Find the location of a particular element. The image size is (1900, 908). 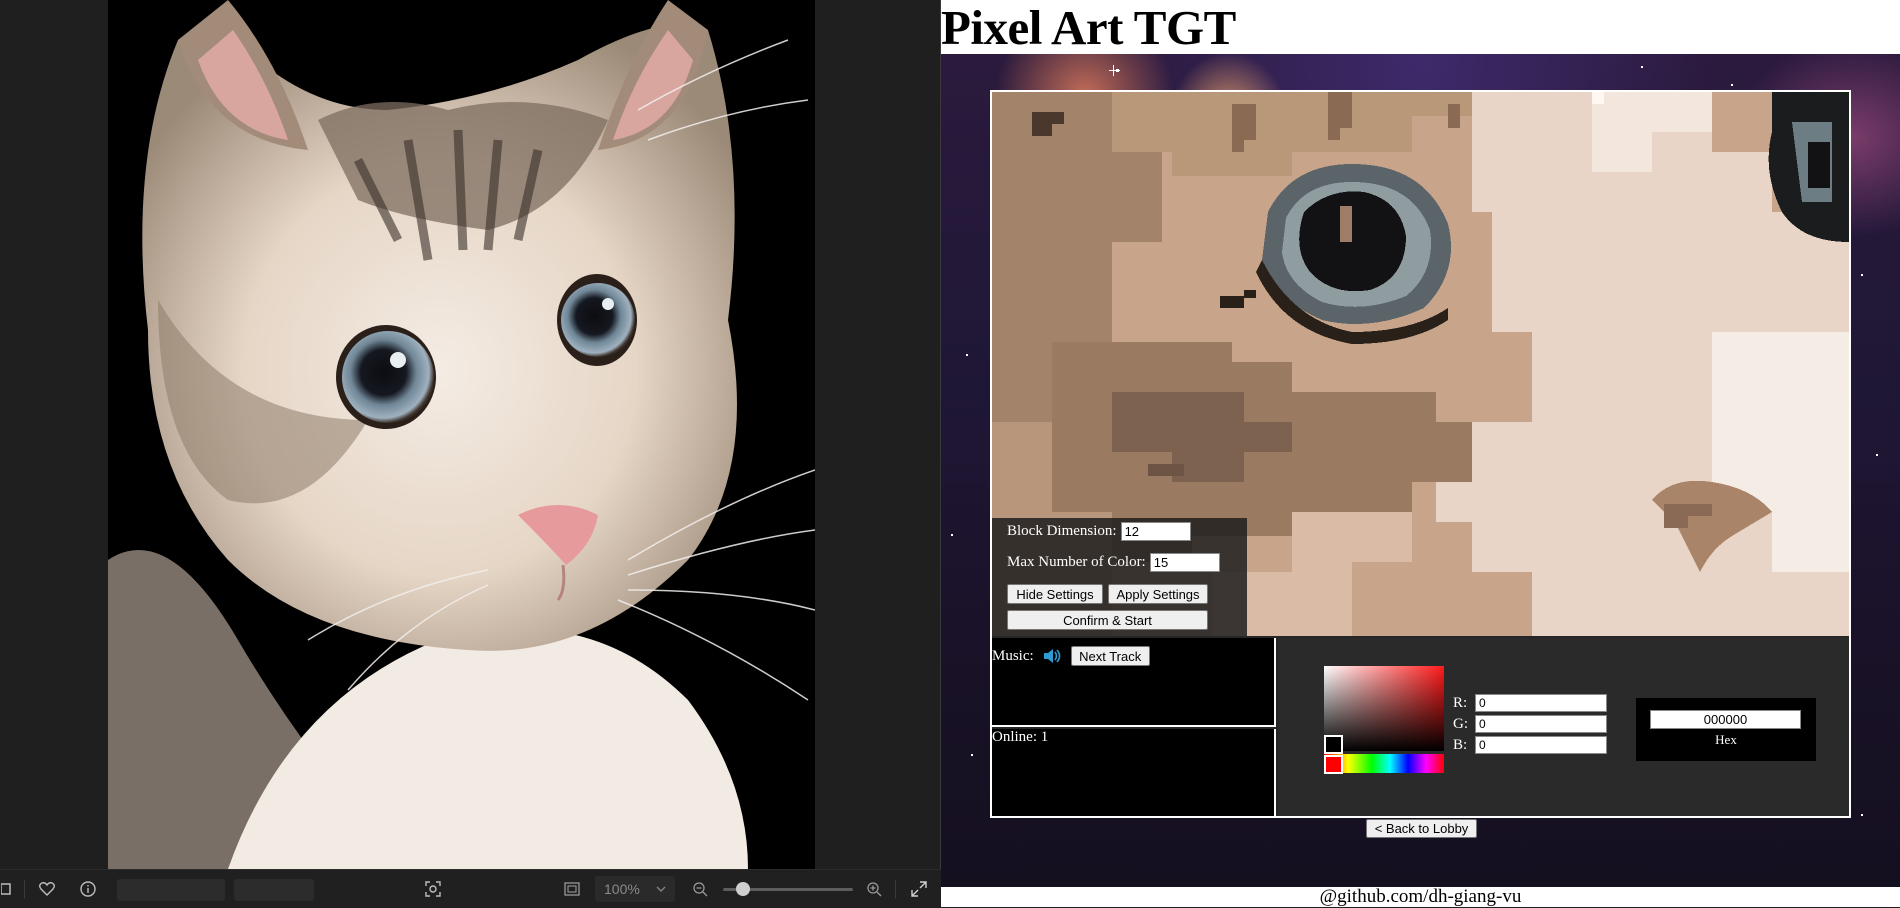

max-colors-input is located at coordinates (1184, 562).